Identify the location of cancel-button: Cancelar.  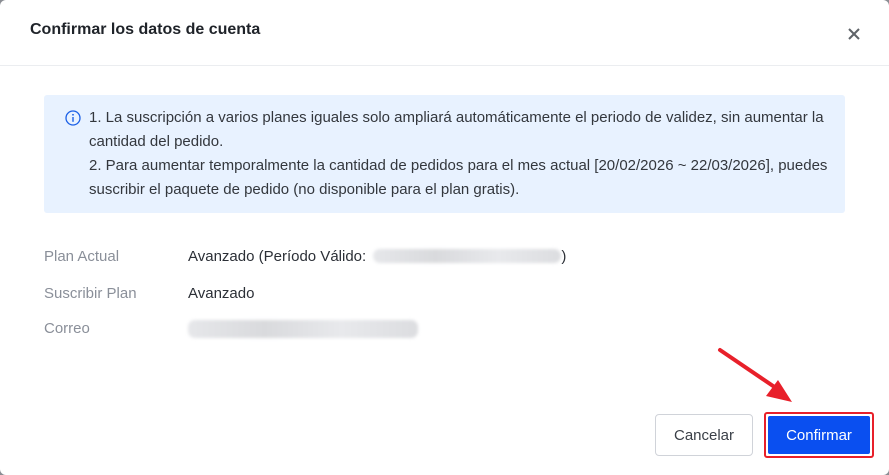
(704, 435).